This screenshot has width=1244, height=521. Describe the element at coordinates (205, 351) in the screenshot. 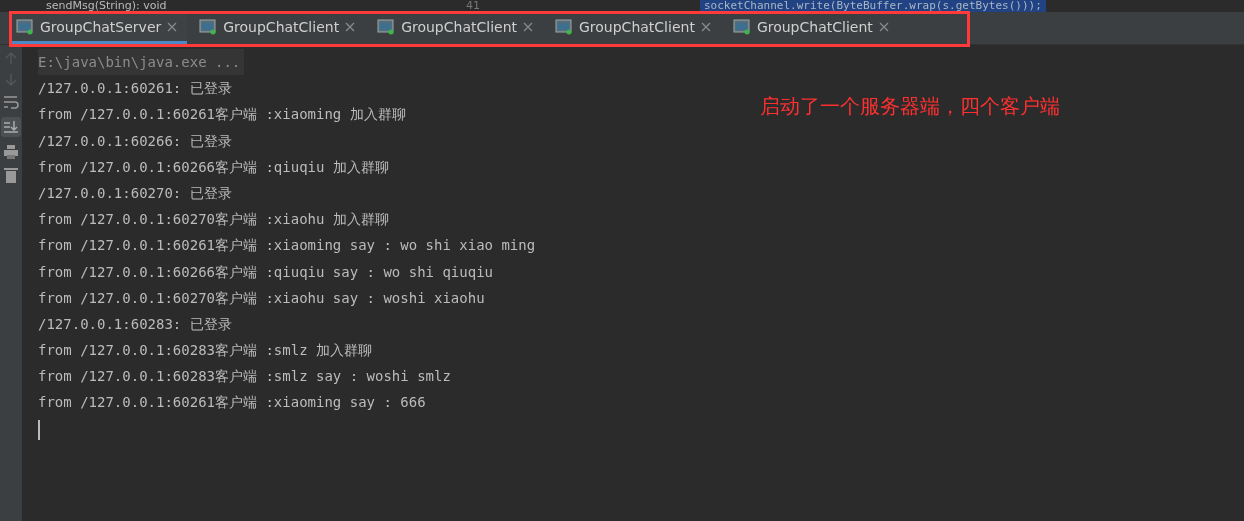

I see `console-line: from /127.0.0.1:60283客户端 :smlz 加入群聊` at that location.